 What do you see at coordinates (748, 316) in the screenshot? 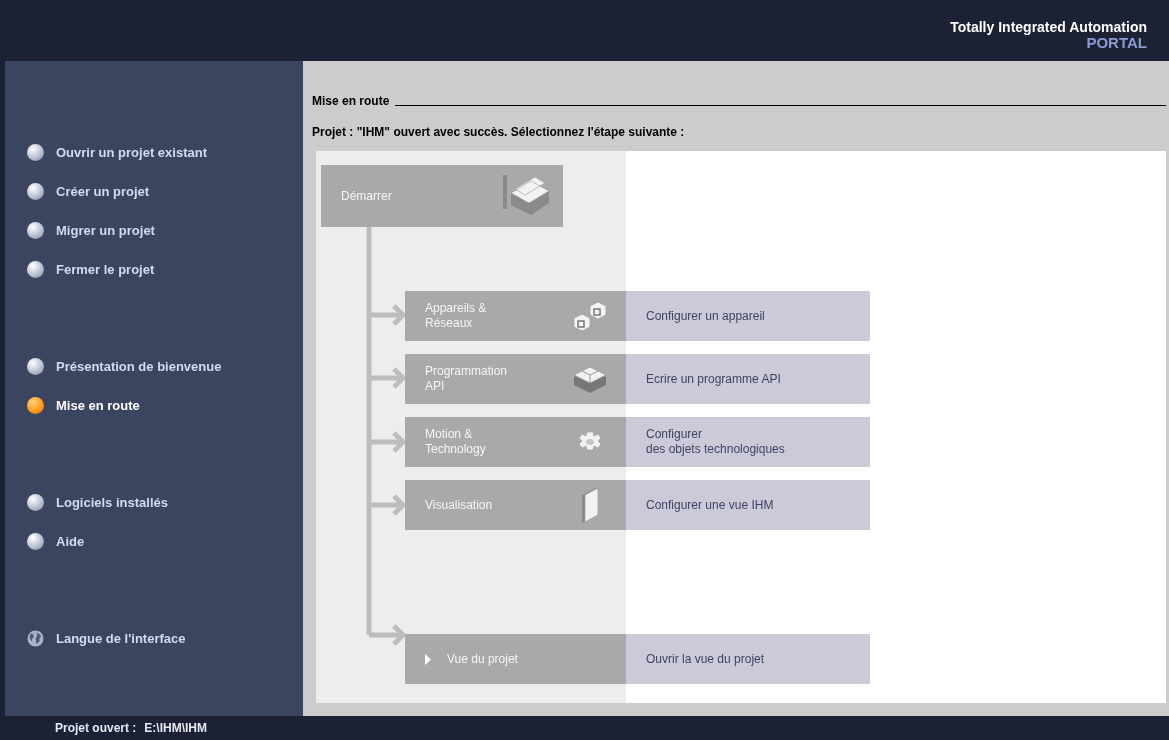
I see `action-button: Configurer un appareil` at bounding box center [748, 316].